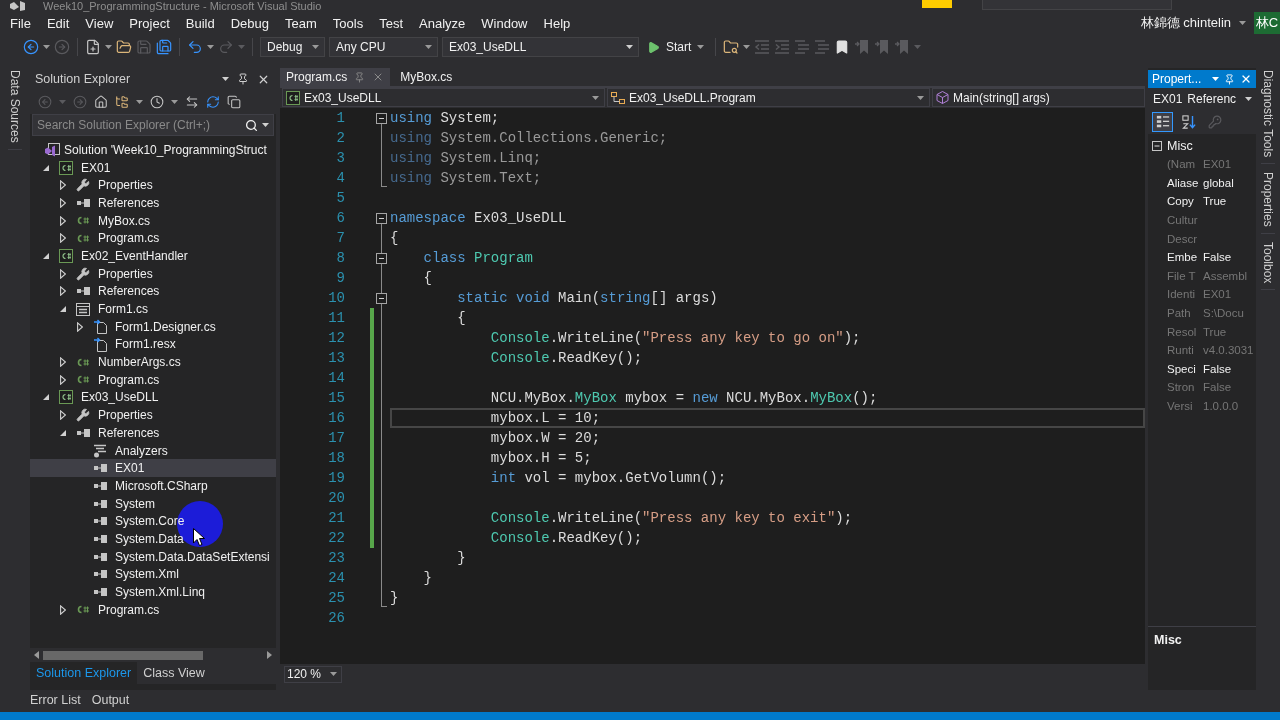 The width and height of the screenshot is (1280, 720). Describe the element at coordinates (153, 486) in the screenshot. I see `tree-item: Microsoft.CSharp` at that location.